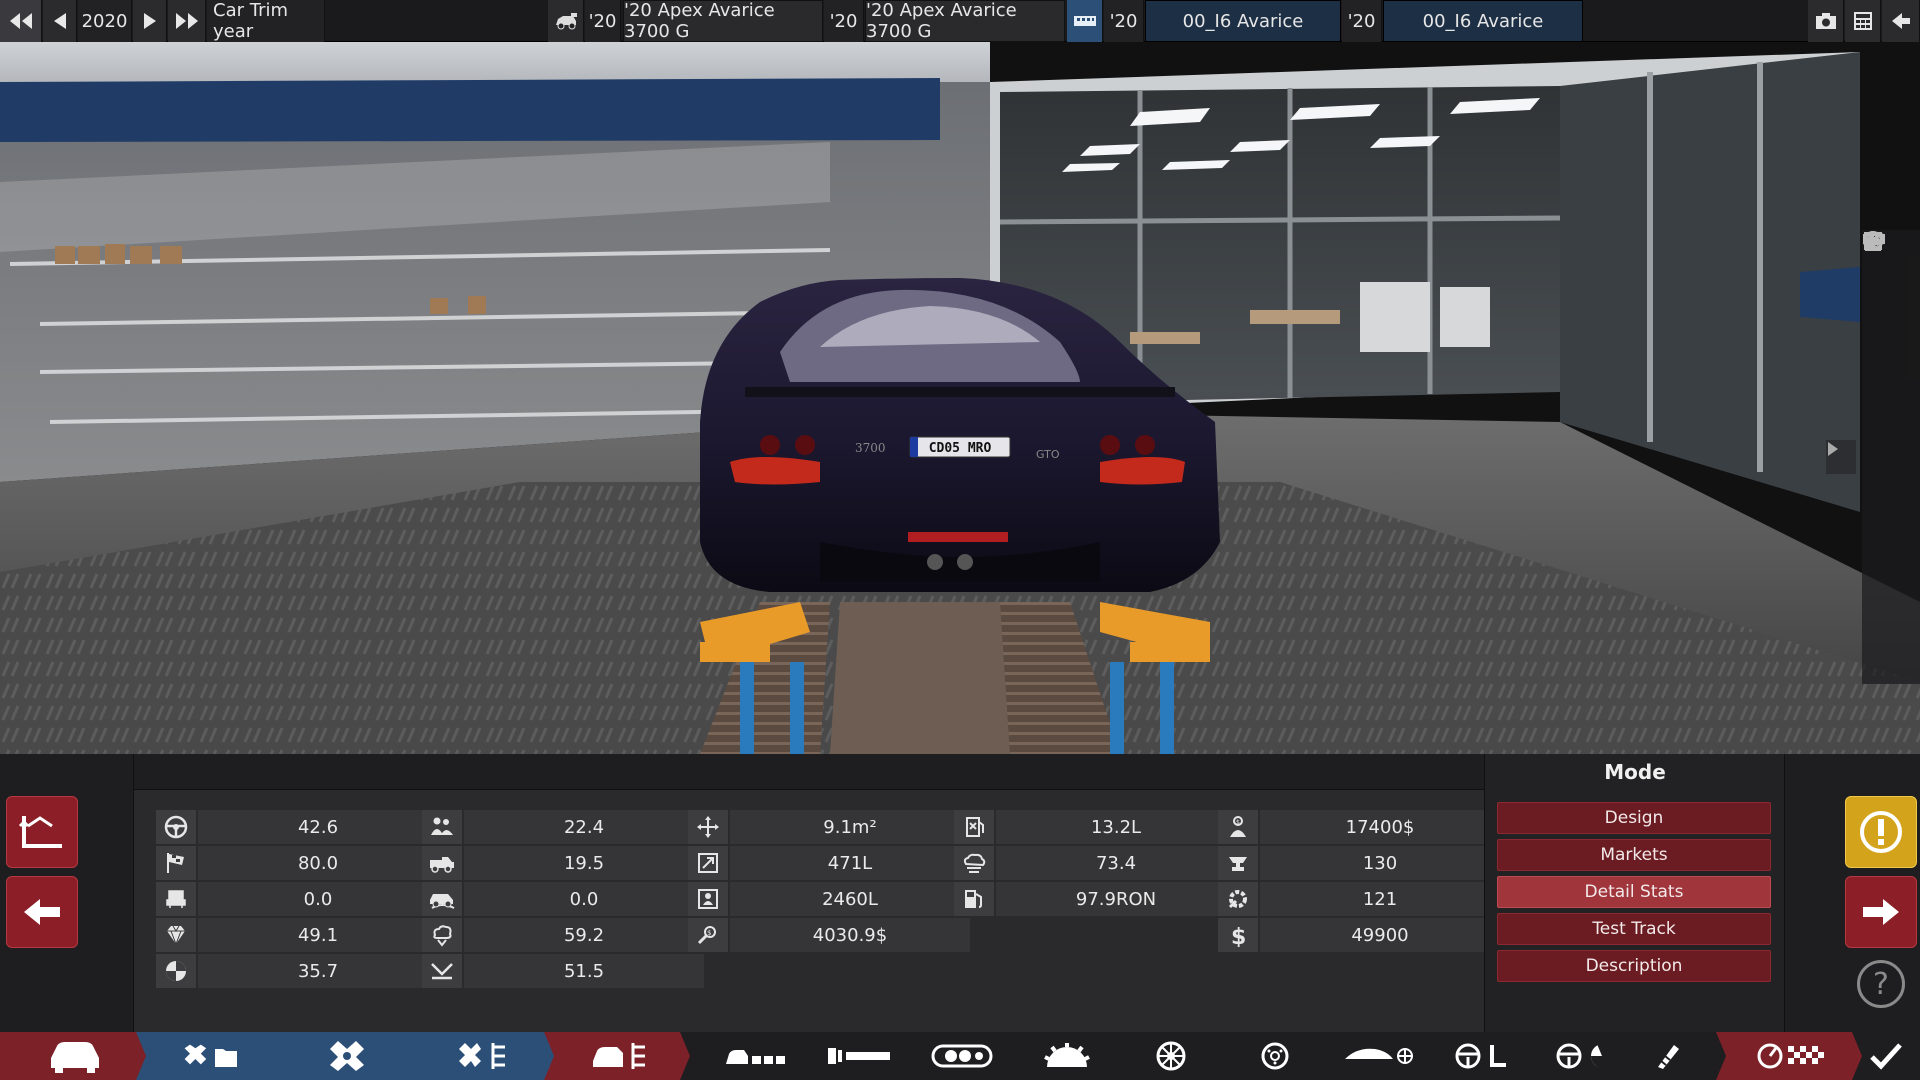  Describe the element at coordinates (1095, 899) in the screenshot. I see `stat-fuel-octane: 97.9RON` at that location.